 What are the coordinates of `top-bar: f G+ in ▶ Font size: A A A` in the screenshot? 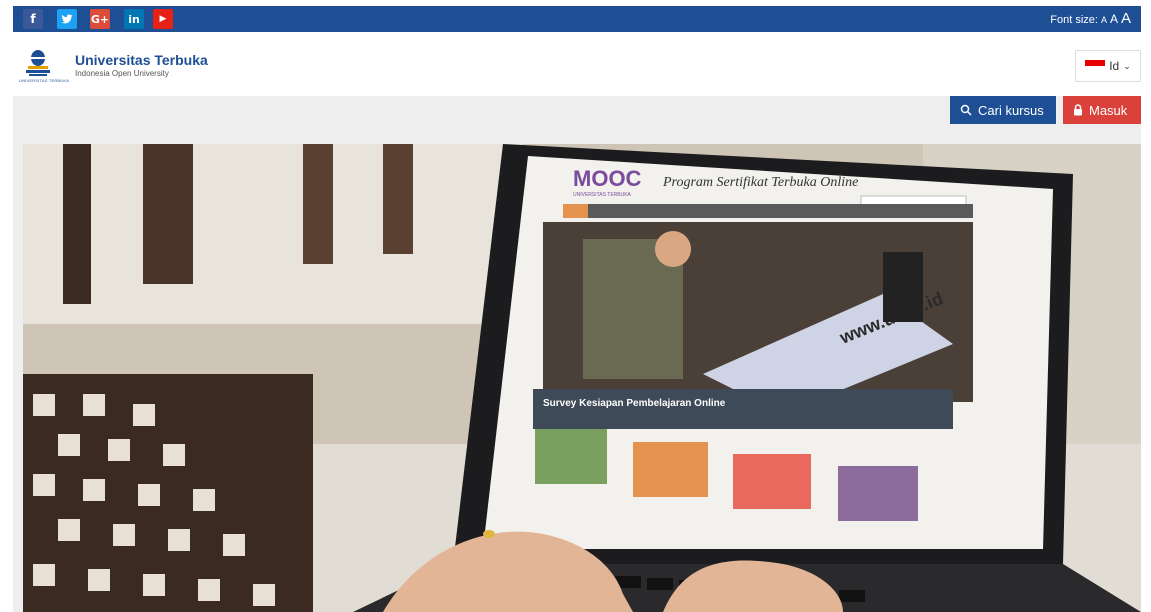 It's located at (577, 19).